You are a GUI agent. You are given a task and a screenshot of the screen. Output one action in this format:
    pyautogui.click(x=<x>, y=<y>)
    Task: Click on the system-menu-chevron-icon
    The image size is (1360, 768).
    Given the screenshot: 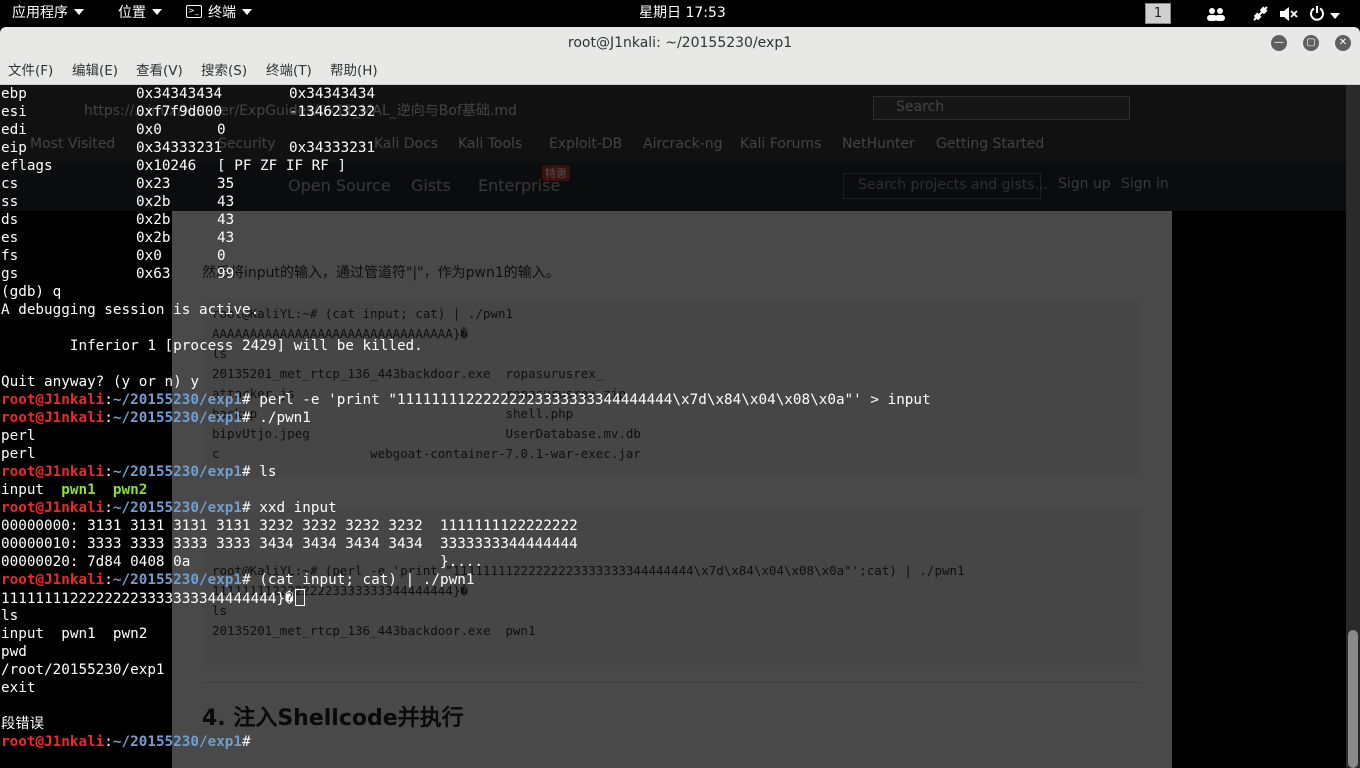 What is the action you would take?
    pyautogui.click(x=1335, y=16)
    